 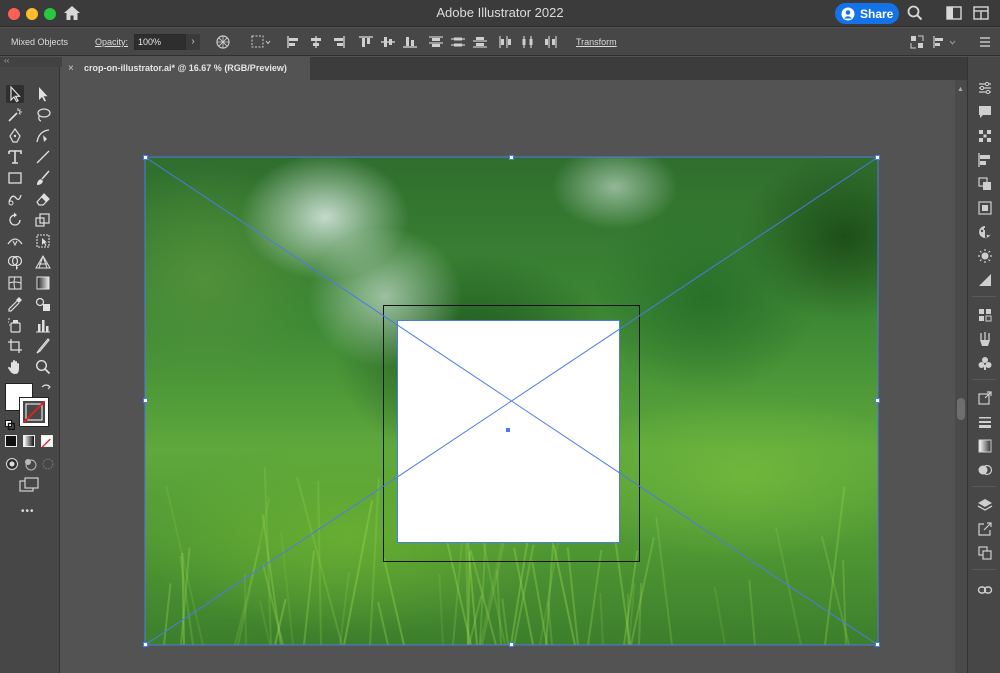 I want to click on scroll-up-icon: ▲, so click(x=960, y=89).